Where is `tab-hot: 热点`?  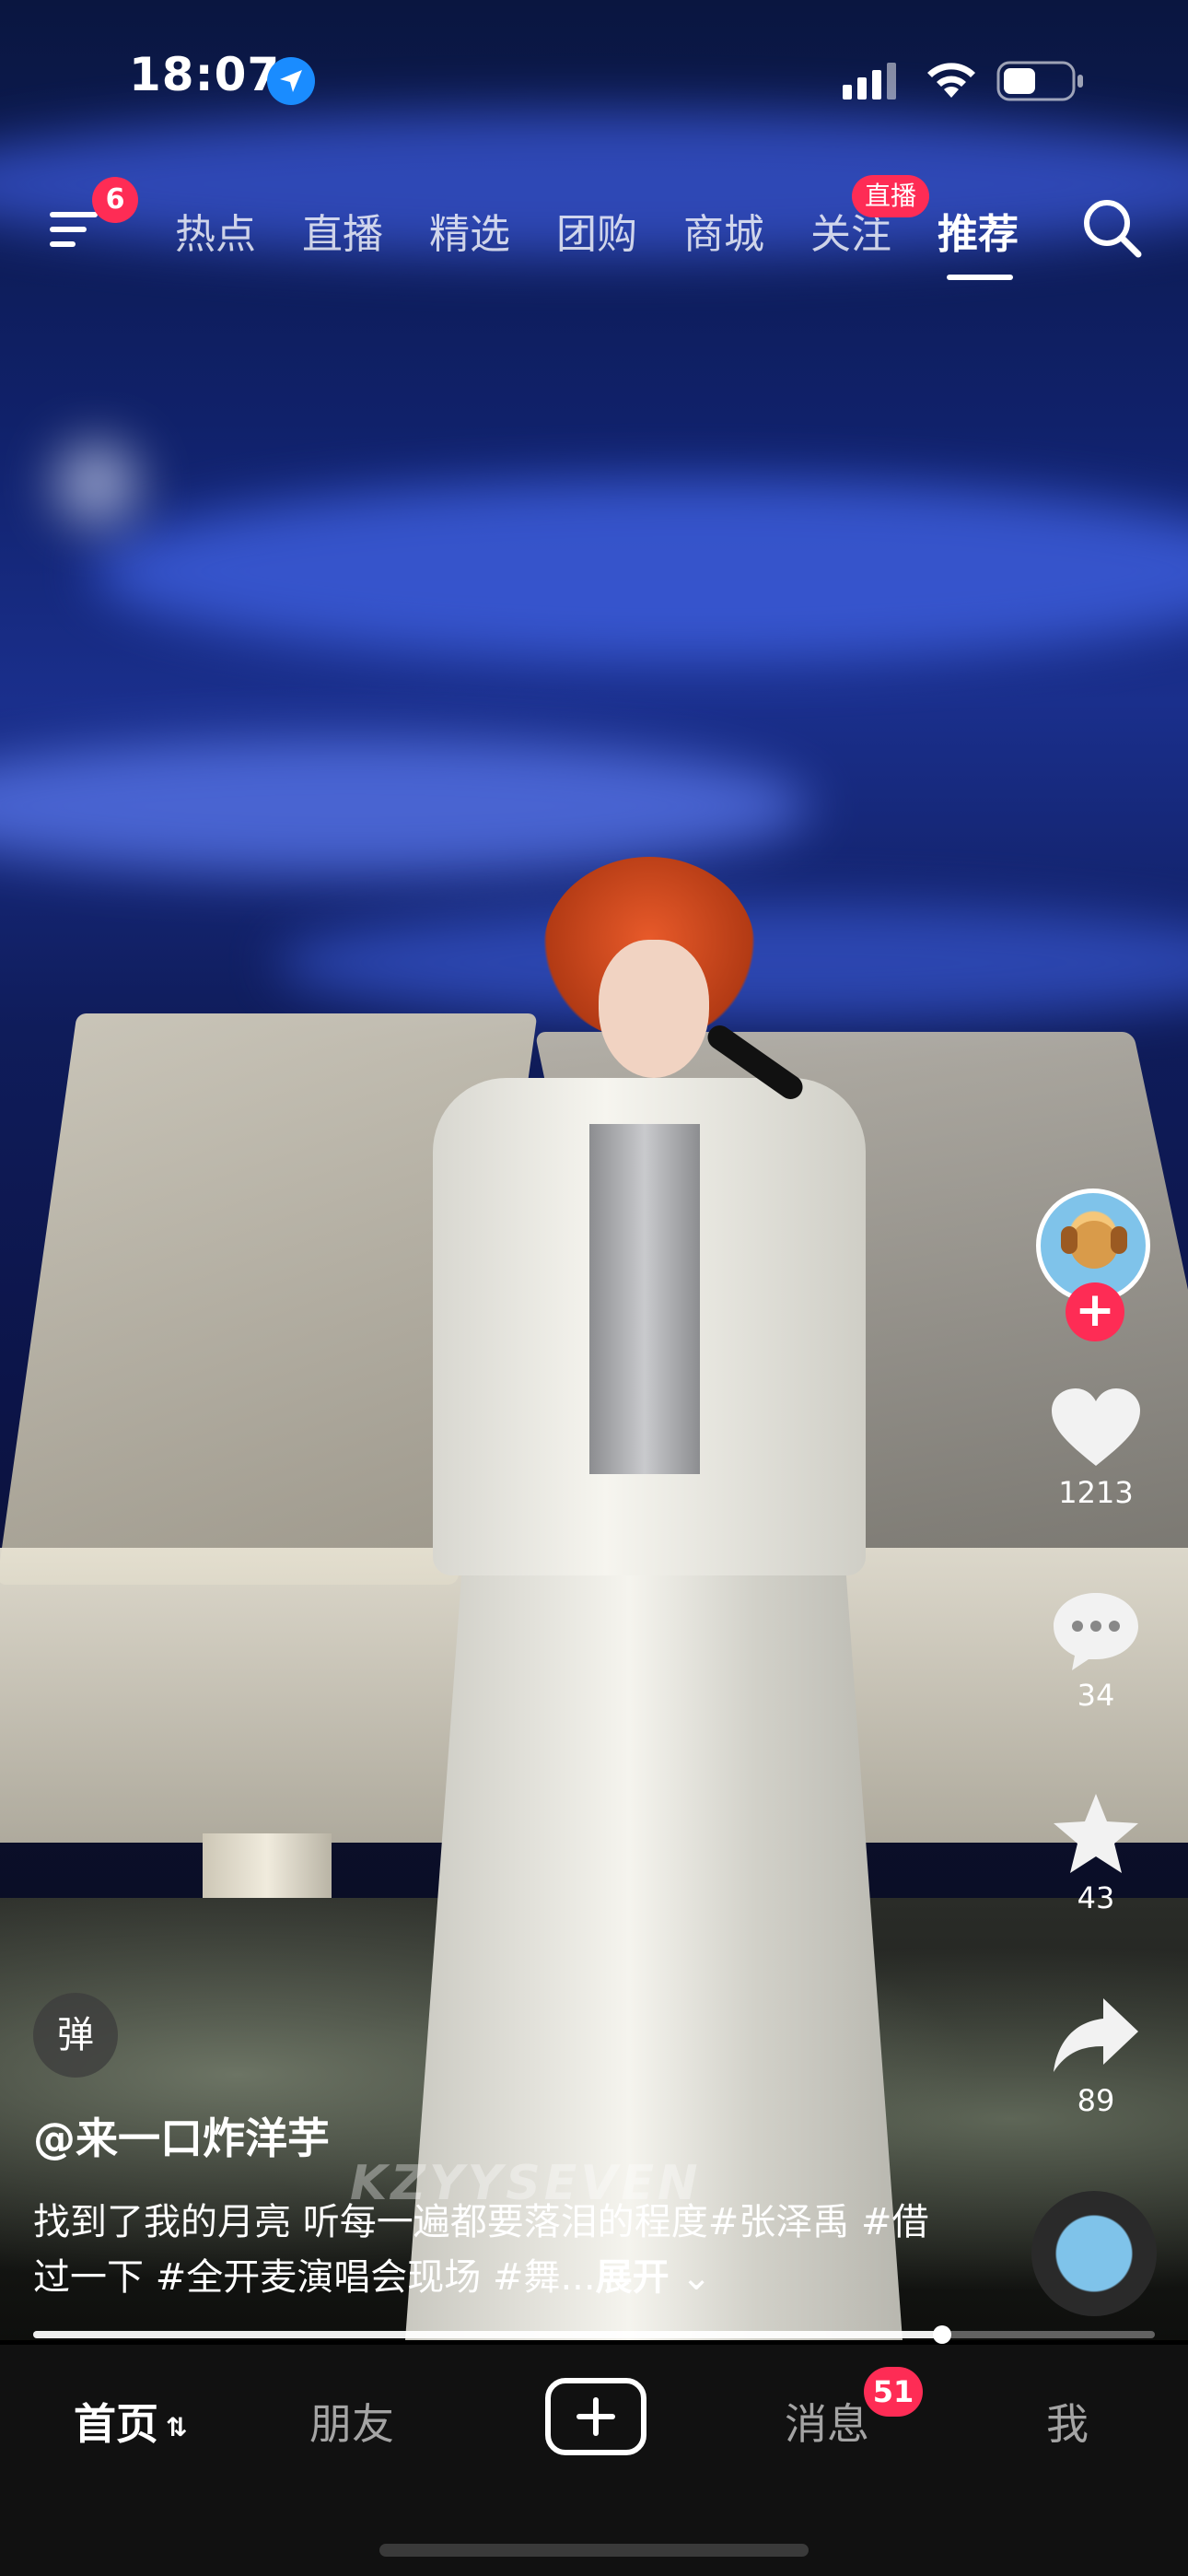 tab-hot: 热点 is located at coordinates (215, 230).